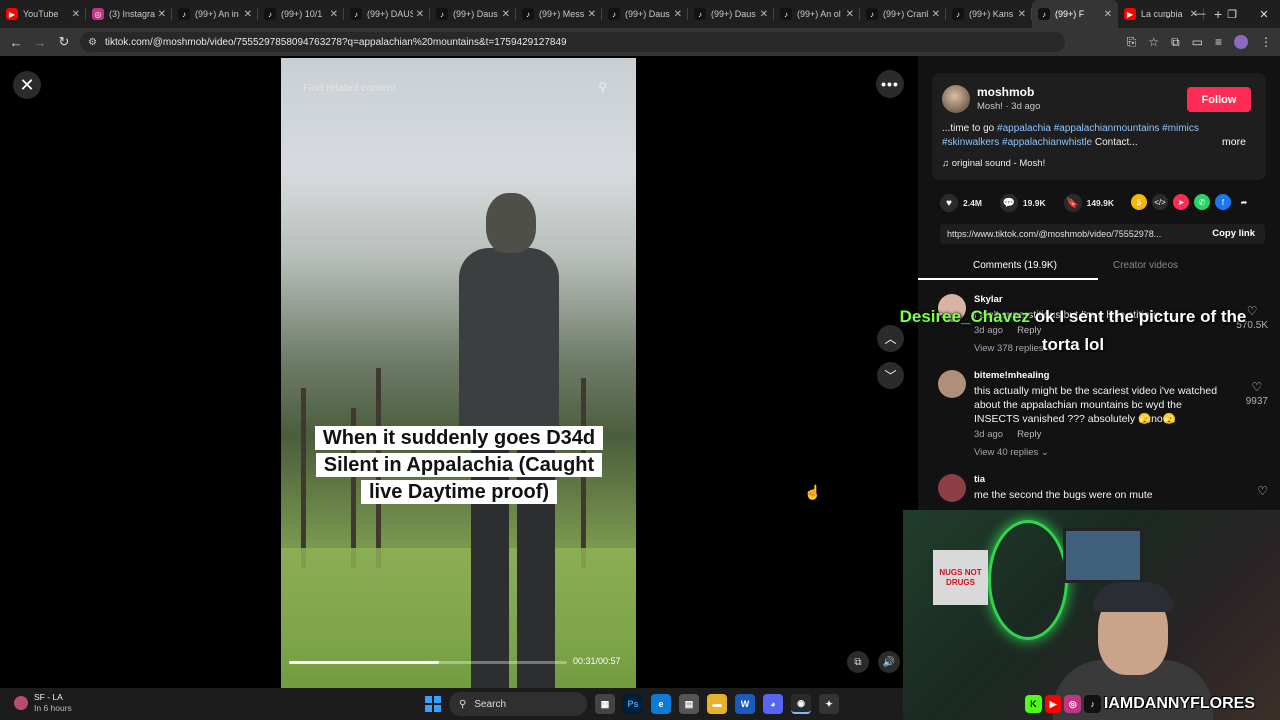  I want to click on browser-tab: ♪ (99+) Cranl ✕, so click(903, 14).